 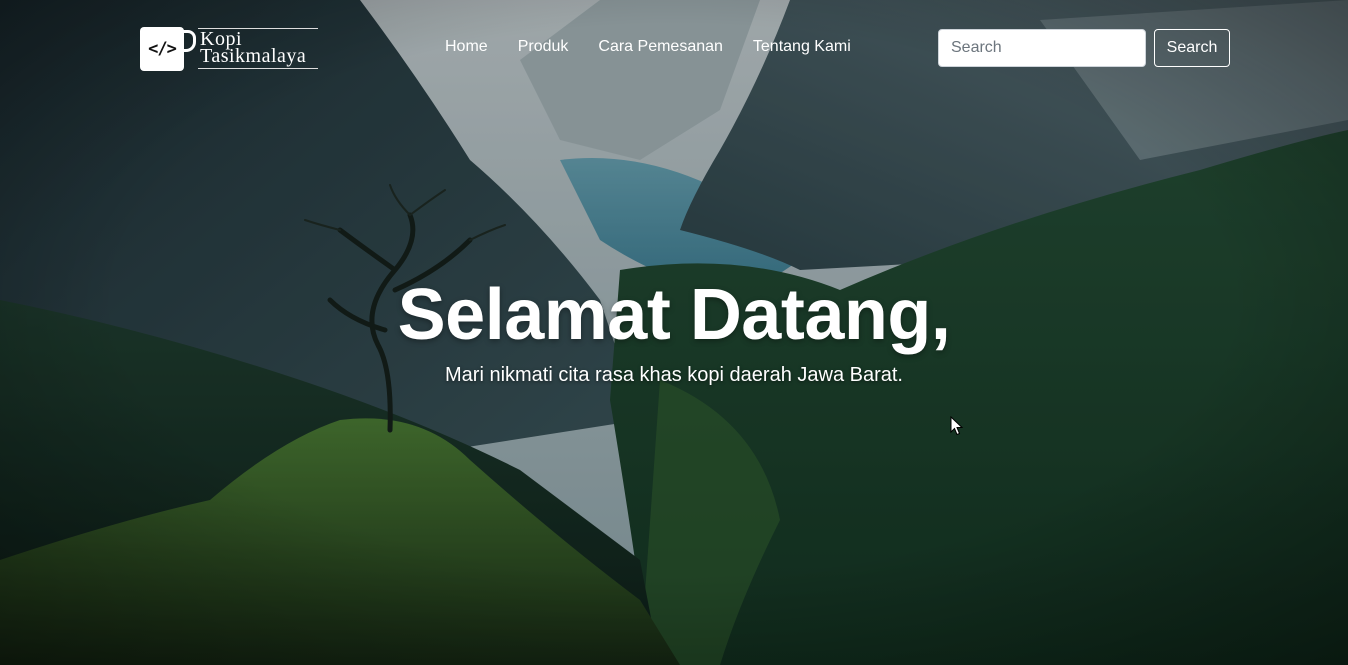 I want to click on search-button: Search, so click(x=1192, y=48).